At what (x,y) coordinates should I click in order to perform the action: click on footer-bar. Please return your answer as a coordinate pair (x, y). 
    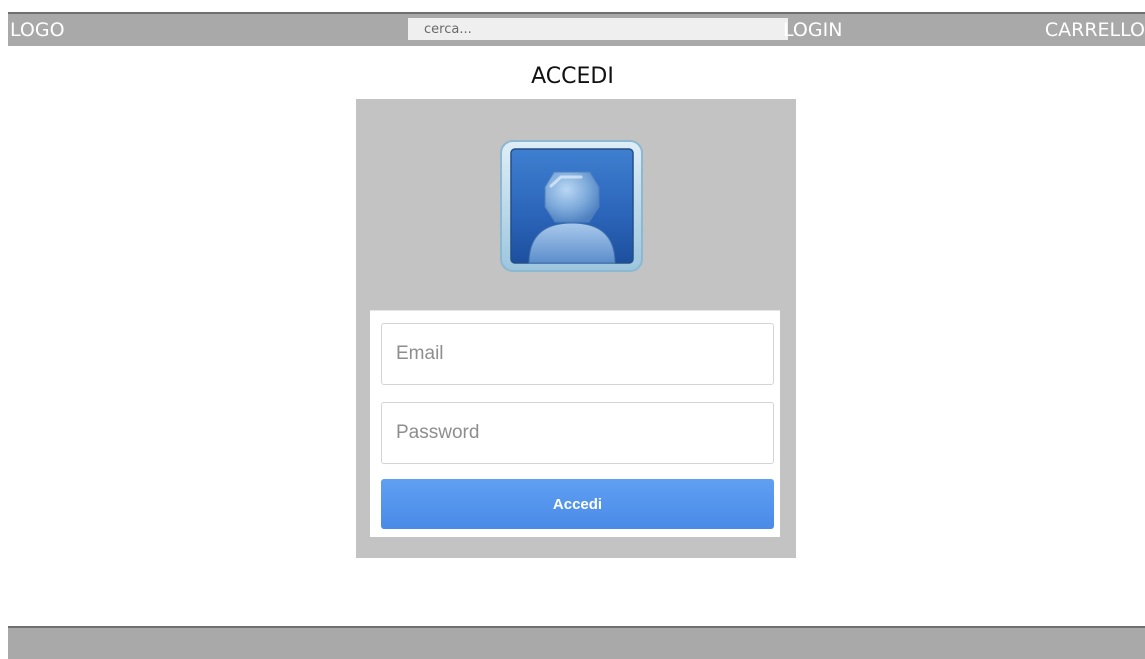
    Looking at the image, I should click on (576, 642).